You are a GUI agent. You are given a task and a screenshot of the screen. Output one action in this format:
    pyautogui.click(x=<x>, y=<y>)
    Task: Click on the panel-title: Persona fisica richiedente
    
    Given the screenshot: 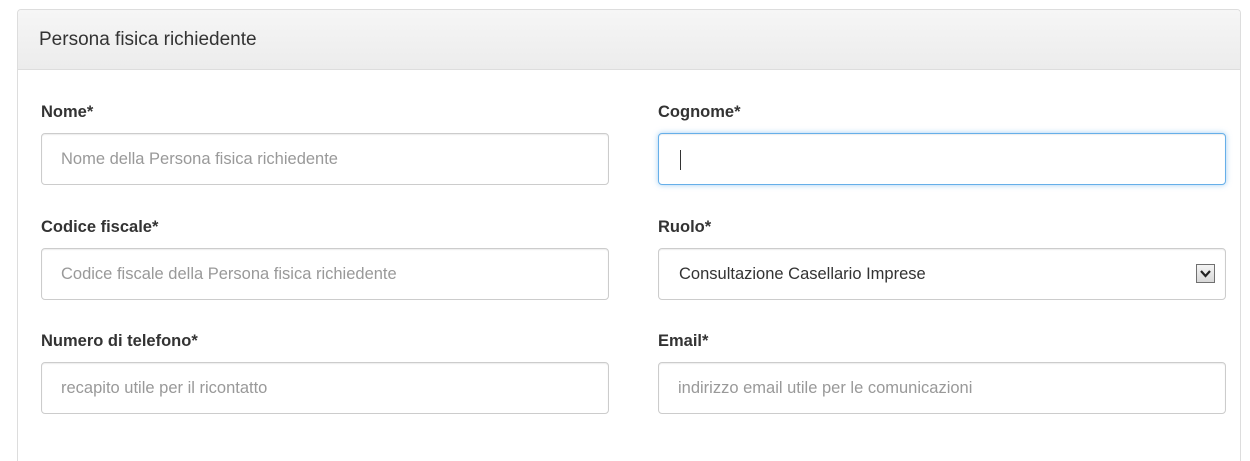 What is the action you would take?
    pyautogui.click(x=629, y=40)
    